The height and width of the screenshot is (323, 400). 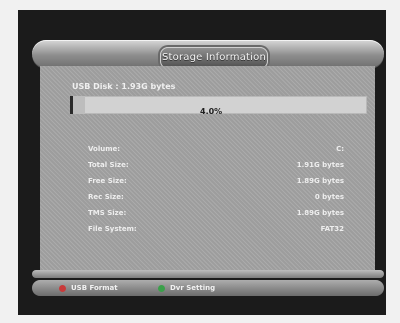 What do you see at coordinates (108, 165) in the screenshot?
I see `total-size-label: Total Size:` at bounding box center [108, 165].